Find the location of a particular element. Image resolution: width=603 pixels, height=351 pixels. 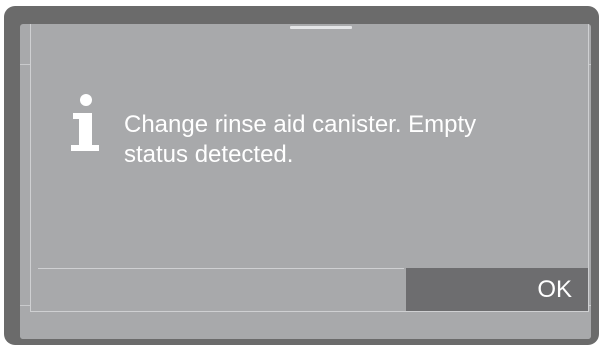

left-edge-marker-bottom is located at coordinates (25, 305).